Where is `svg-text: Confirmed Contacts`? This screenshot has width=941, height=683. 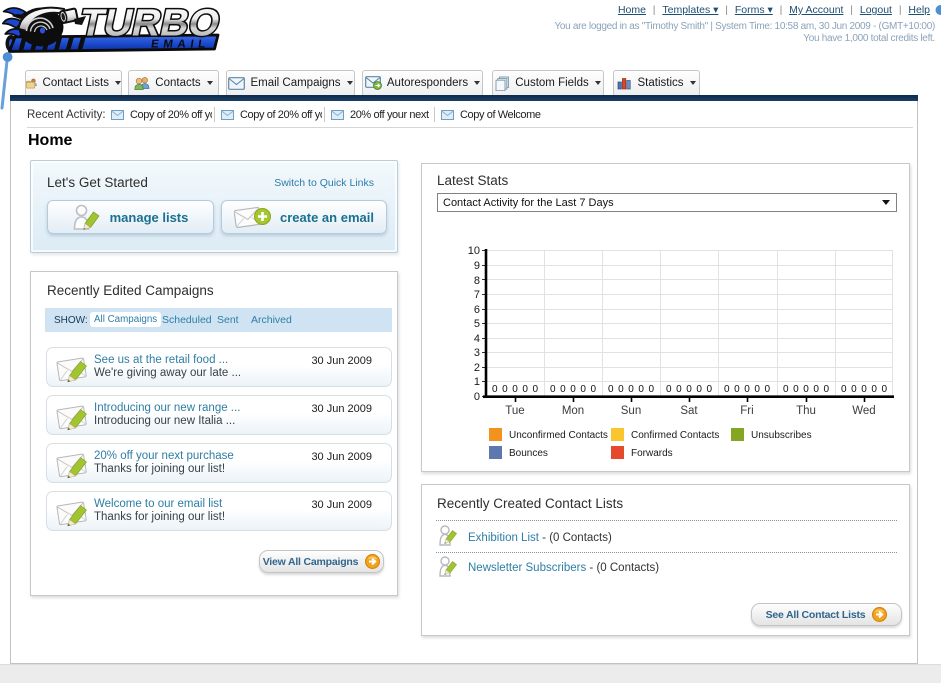 svg-text: Confirmed Contacts is located at coordinates (675, 435).